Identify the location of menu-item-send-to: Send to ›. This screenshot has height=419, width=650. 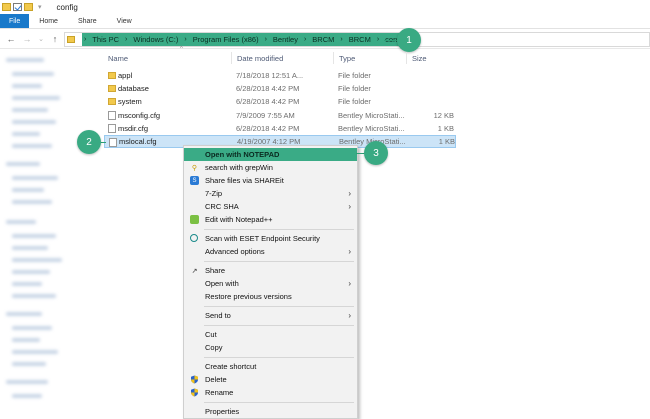
(270, 315).